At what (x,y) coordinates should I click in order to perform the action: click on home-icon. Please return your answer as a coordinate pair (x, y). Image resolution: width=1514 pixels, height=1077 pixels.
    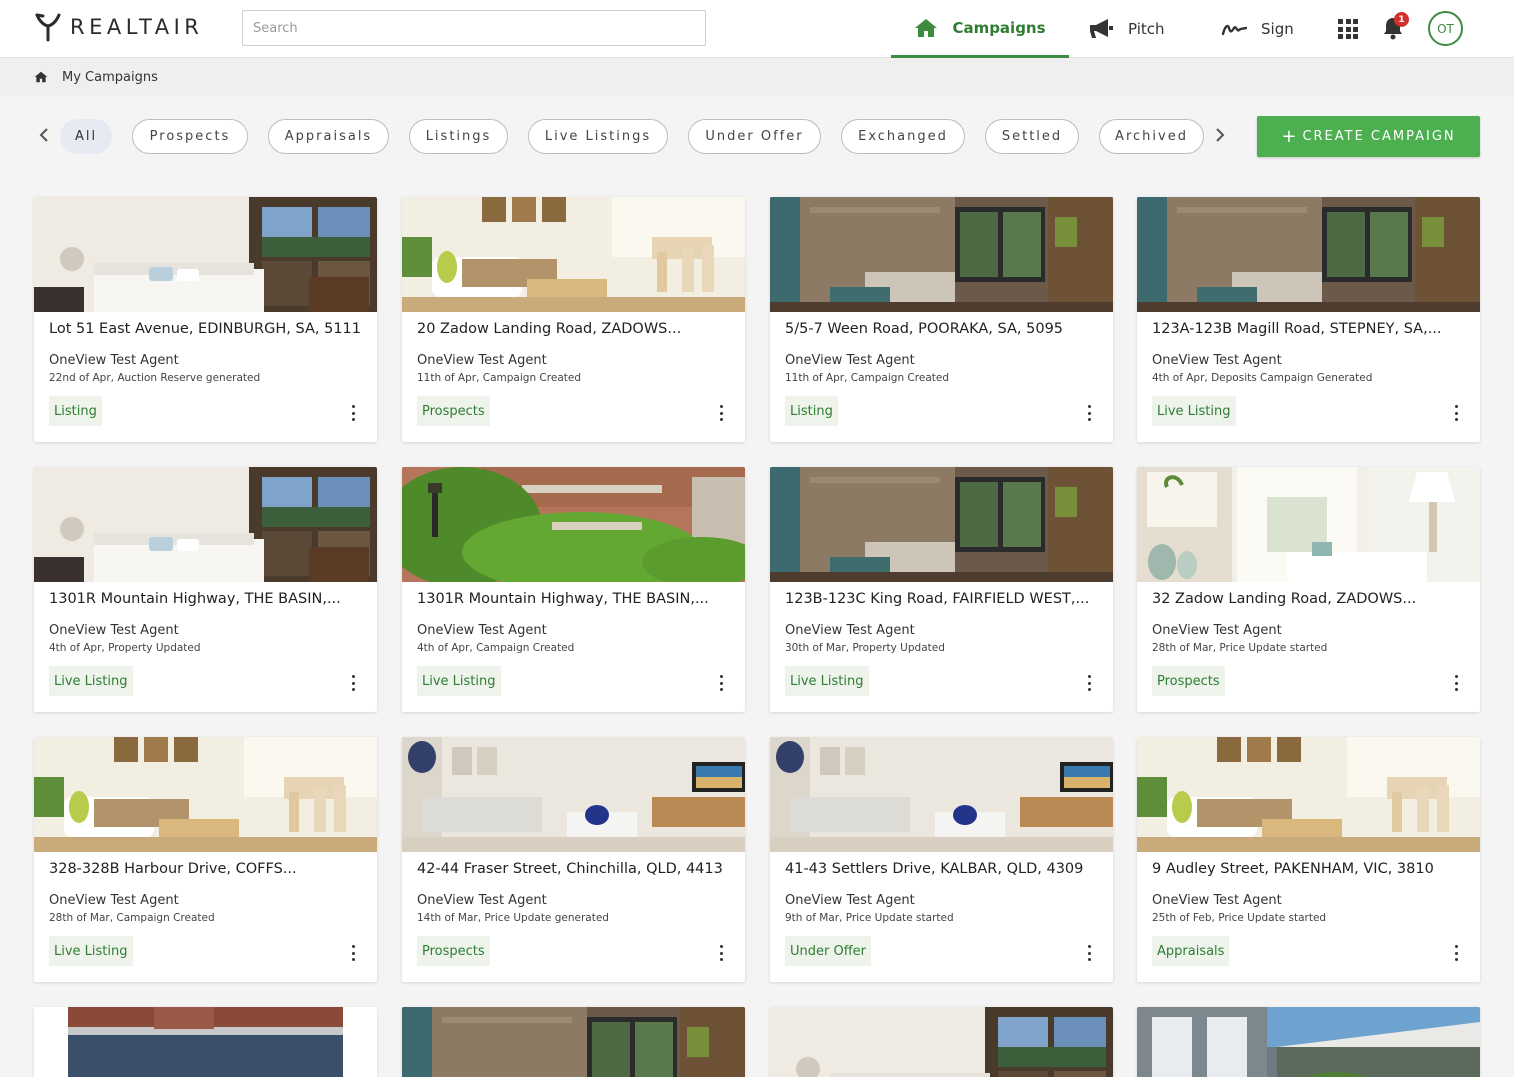
    Looking at the image, I should click on (41, 77).